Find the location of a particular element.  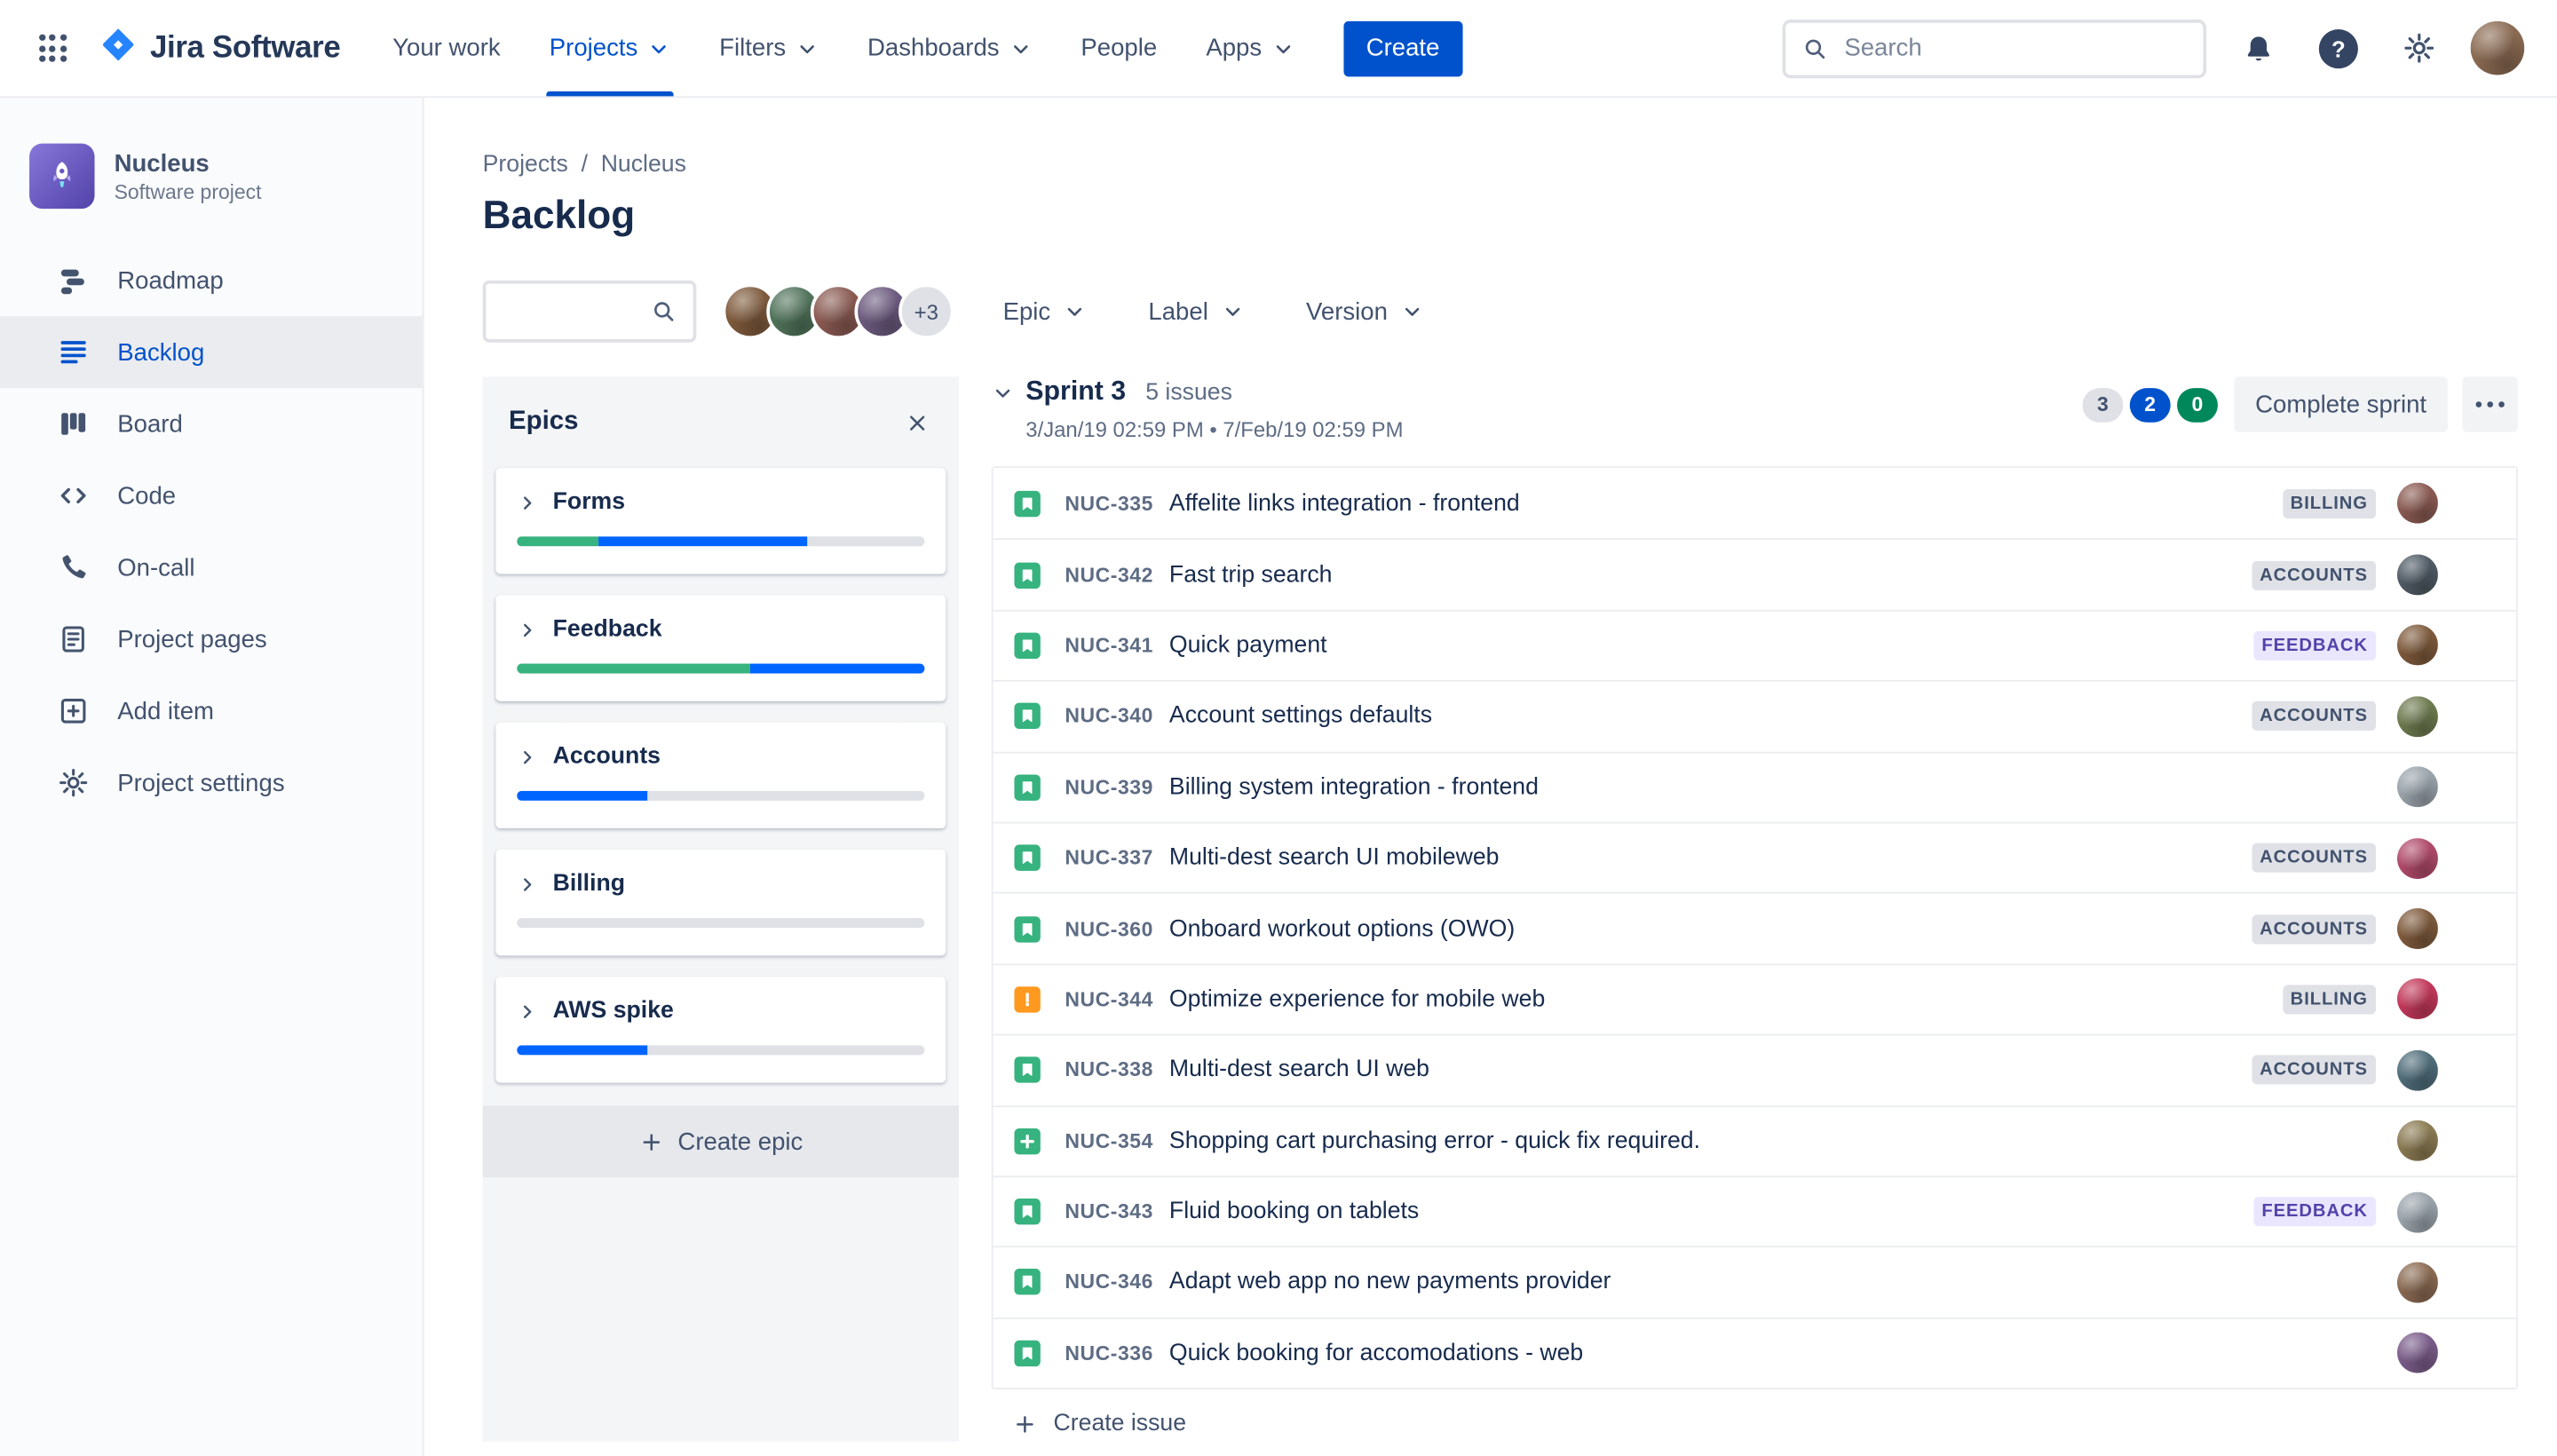

nav-item-projects: Projects is located at coordinates (610, 48).